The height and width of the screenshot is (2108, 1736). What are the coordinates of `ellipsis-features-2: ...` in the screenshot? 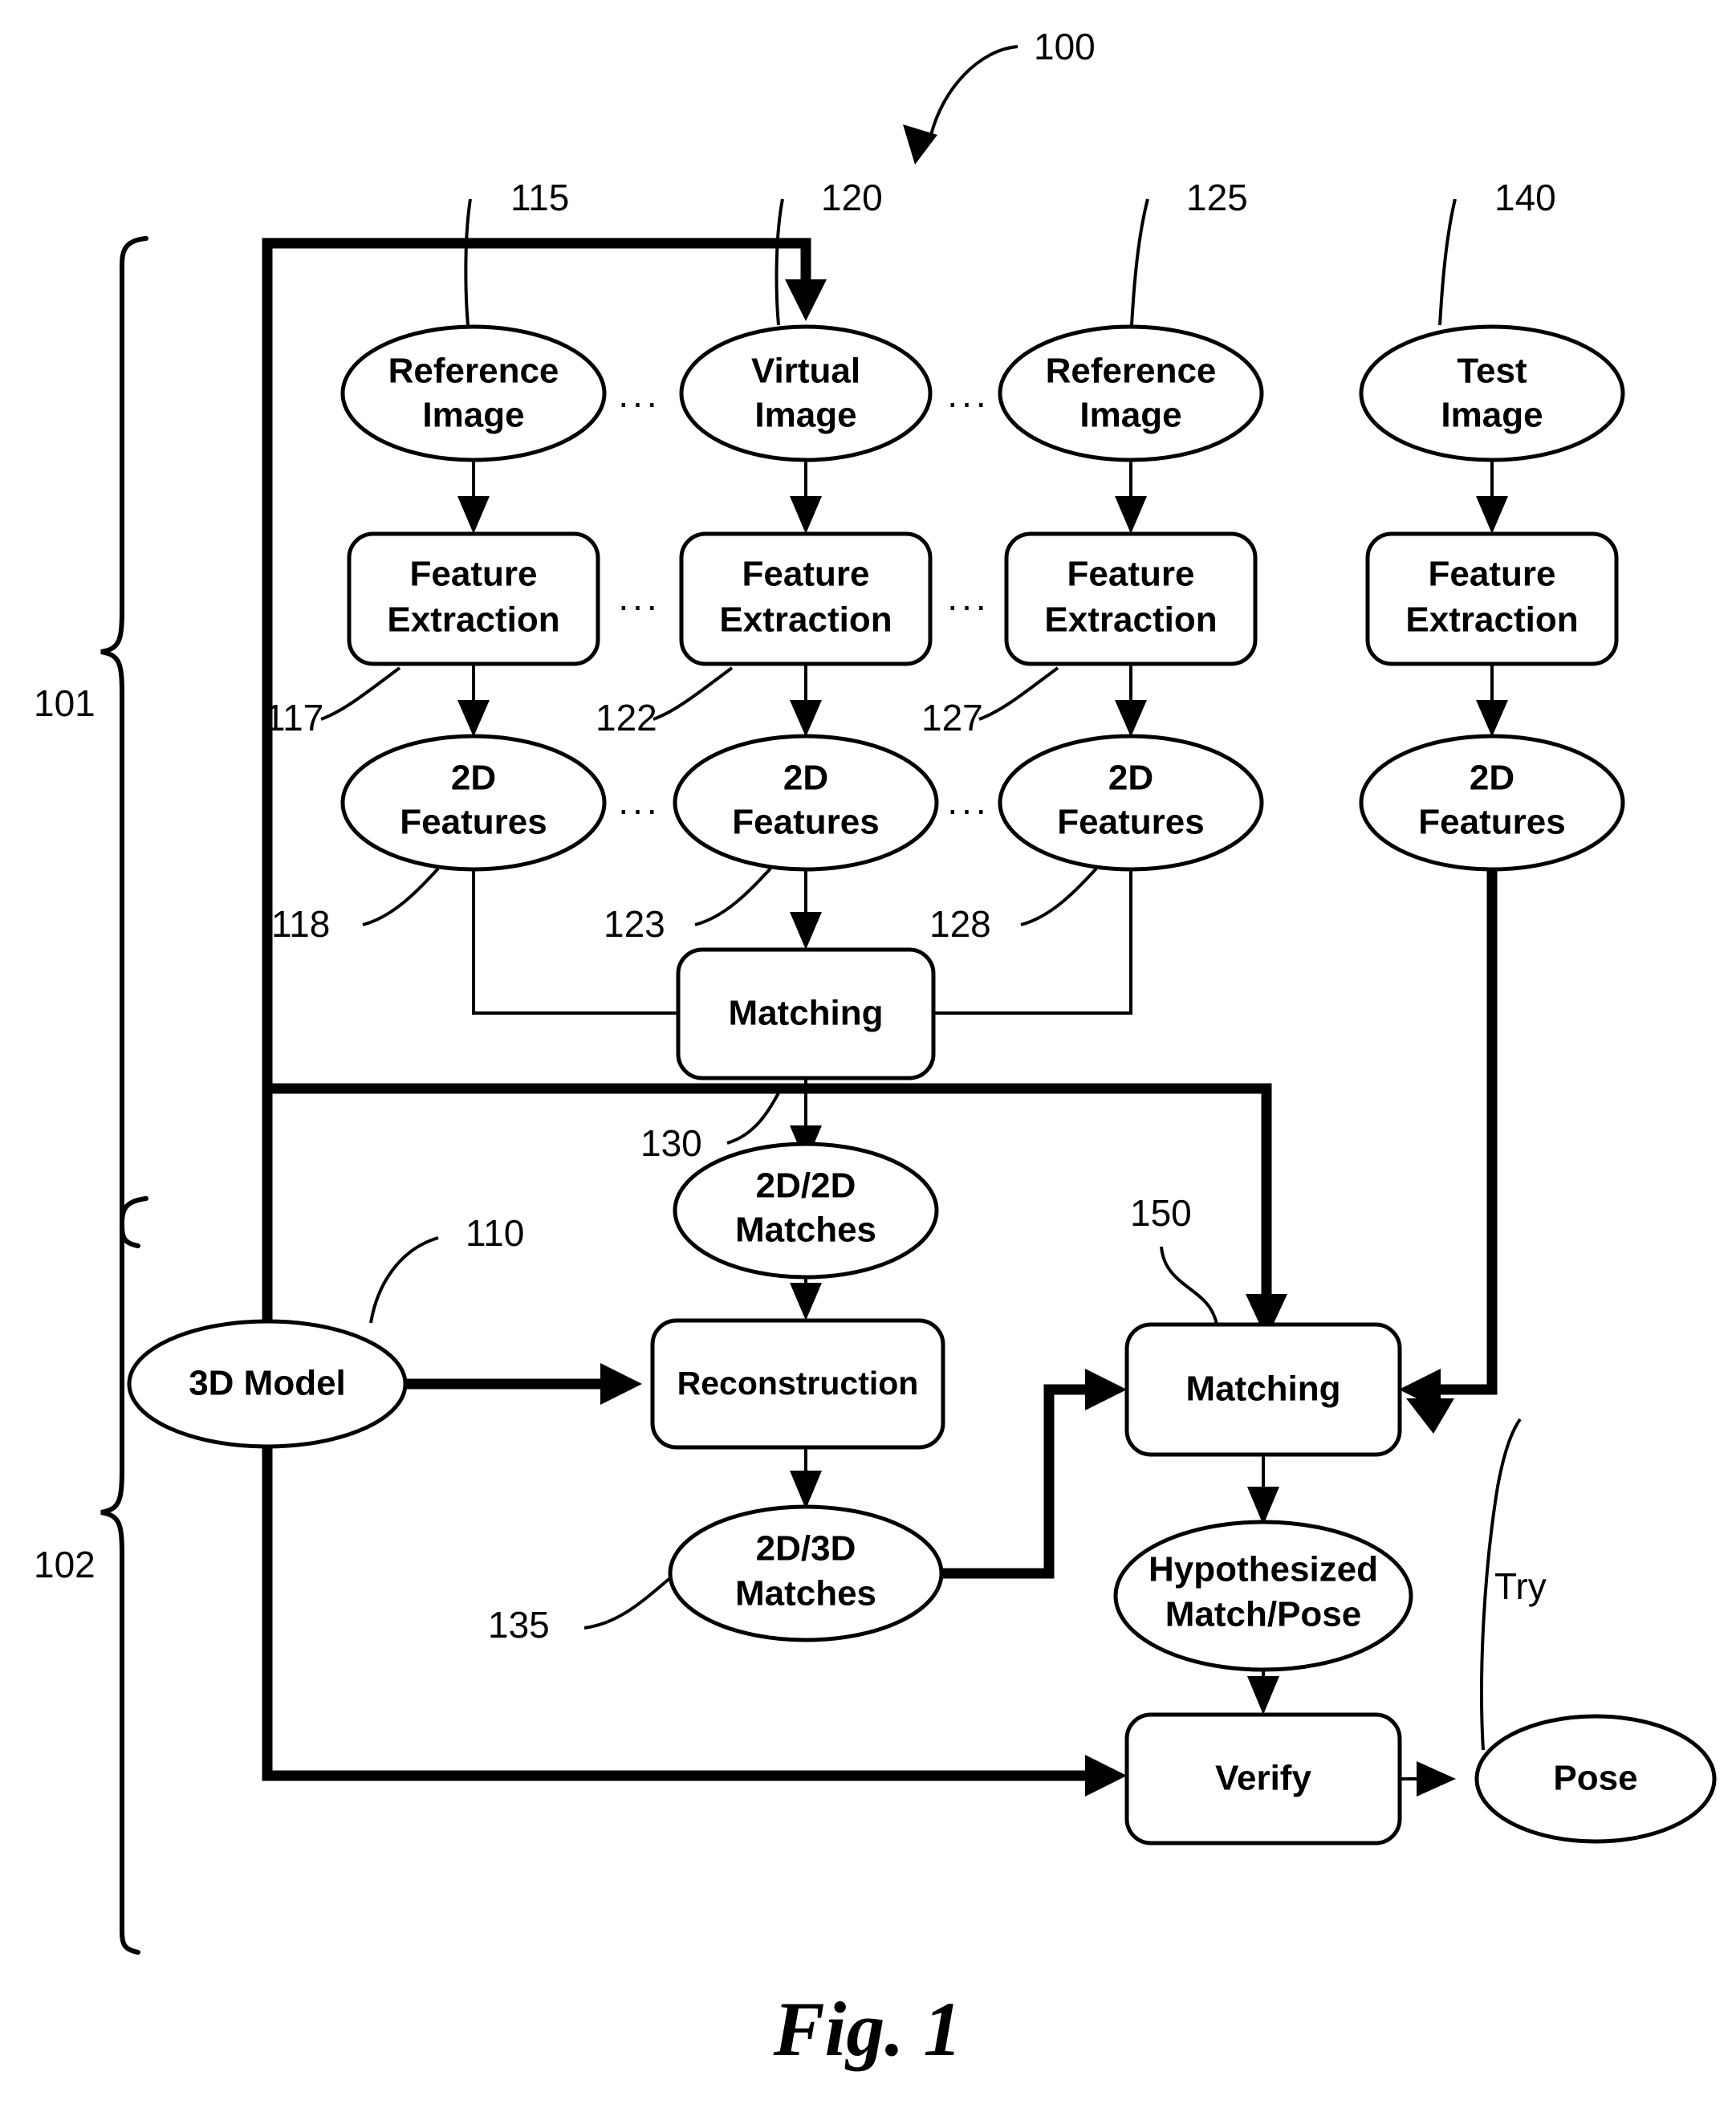 It's located at (968, 801).